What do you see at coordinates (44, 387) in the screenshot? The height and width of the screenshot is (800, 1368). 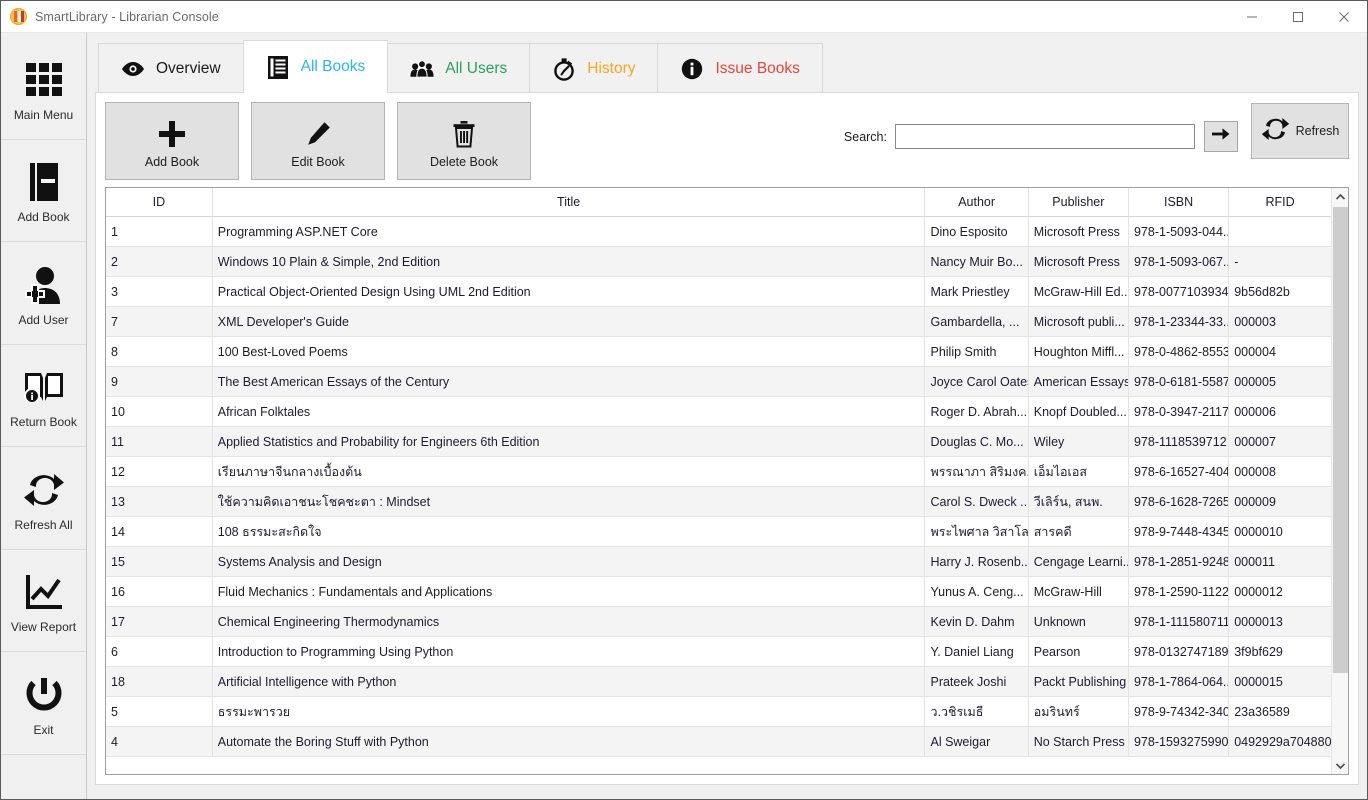 I see `open-book-info-icon` at bounding box center [44, 387].